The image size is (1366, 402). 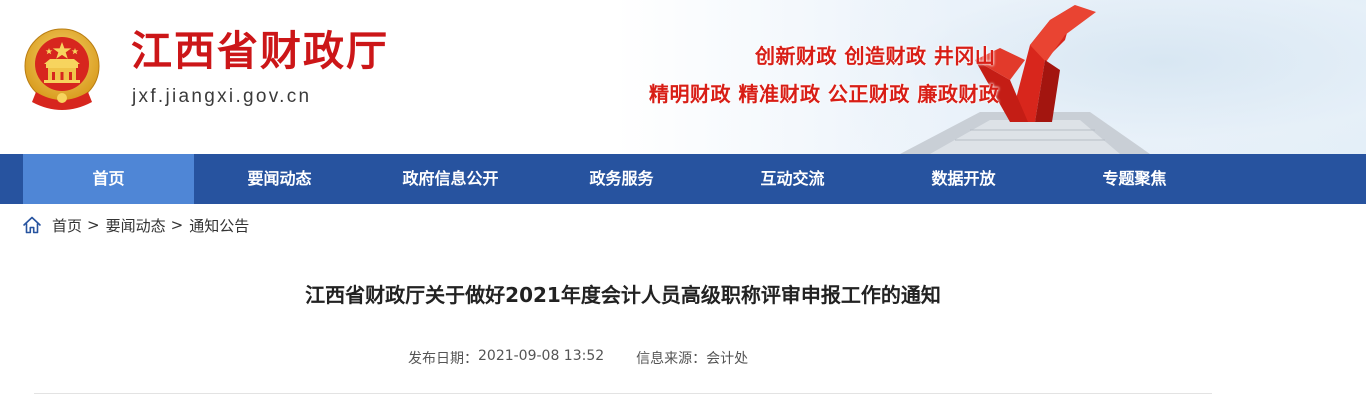 What do you see at coordinates (222, 96) in the screenshot?
I see `site-domain: jxf.jiangxi.gov.cn` at bounding box center [222, 96].